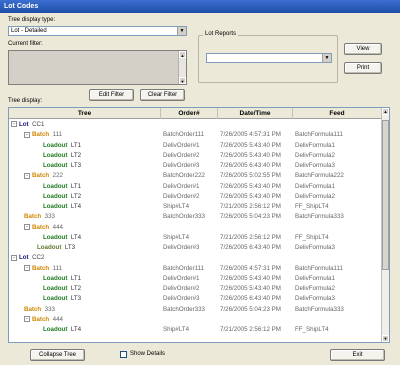  What do you see at coordinates (255, 113) in the screenshot?
I see `column-header-datetime: Date/Time` at bounding box center [255, 113].